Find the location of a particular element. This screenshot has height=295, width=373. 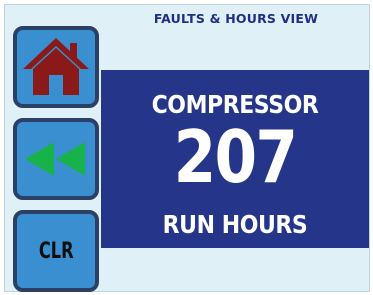

rewind-icon is located at coordinates (55, 159).